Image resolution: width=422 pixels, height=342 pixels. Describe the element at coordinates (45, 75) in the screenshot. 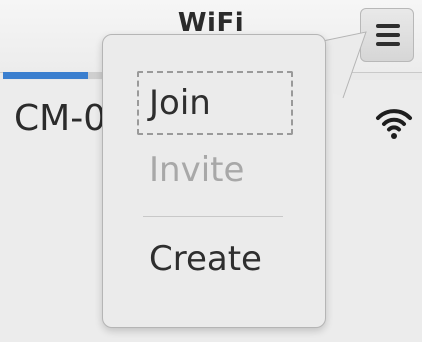

I see `scan-progress-fill` at that location.